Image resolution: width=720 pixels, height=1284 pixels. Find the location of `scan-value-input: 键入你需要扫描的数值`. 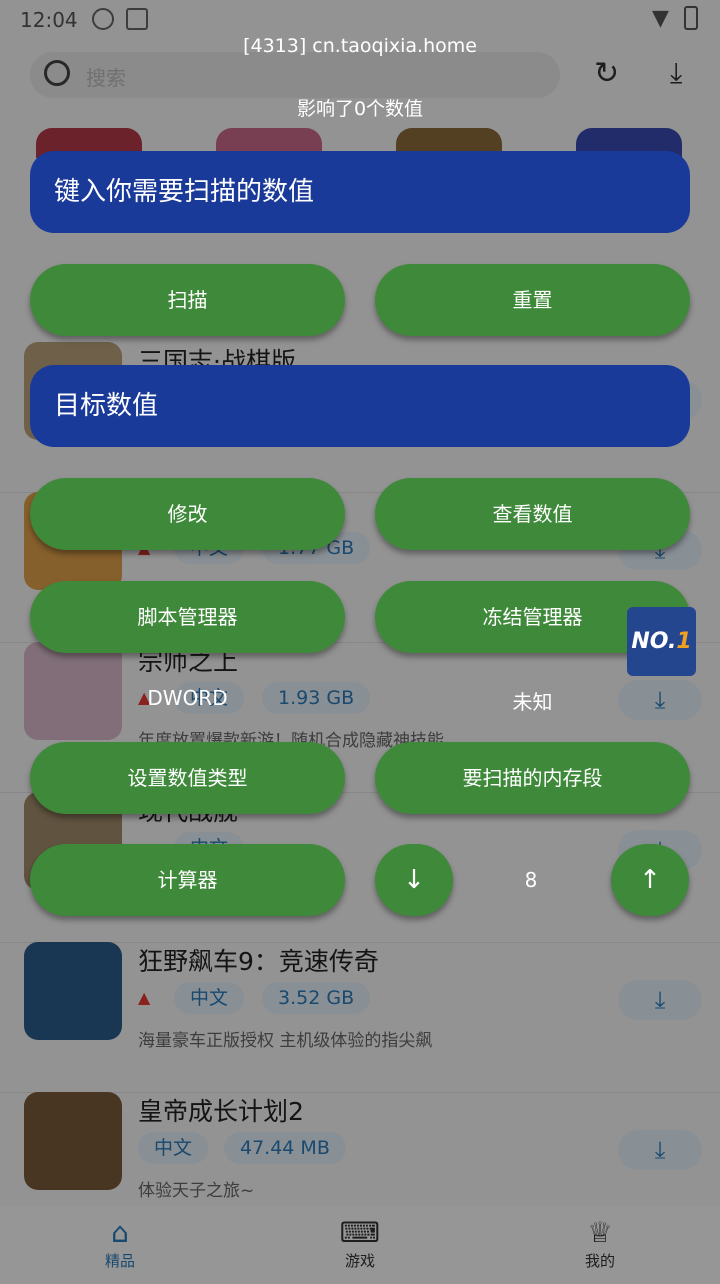

scan-value-input: 键入你需要扫描的数值 is located at coordinates (360, 192).